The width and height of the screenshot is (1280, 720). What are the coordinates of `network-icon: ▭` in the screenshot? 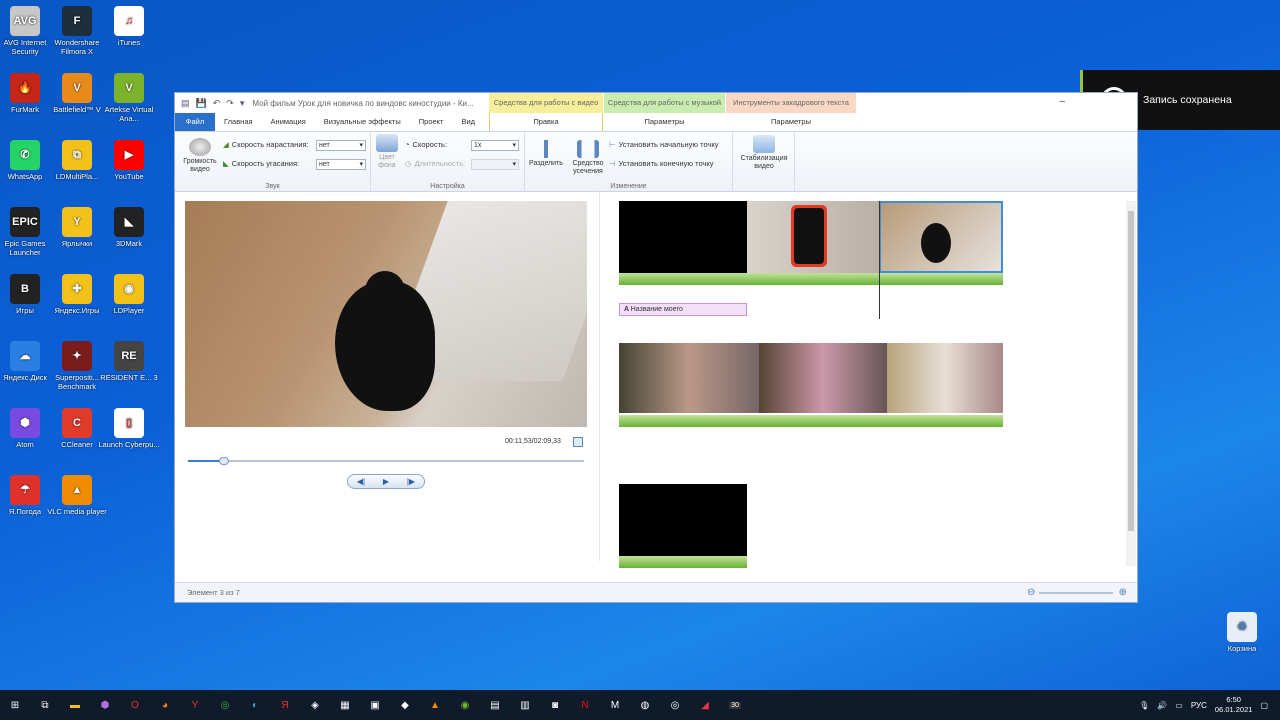 It's located at (1179, 705).